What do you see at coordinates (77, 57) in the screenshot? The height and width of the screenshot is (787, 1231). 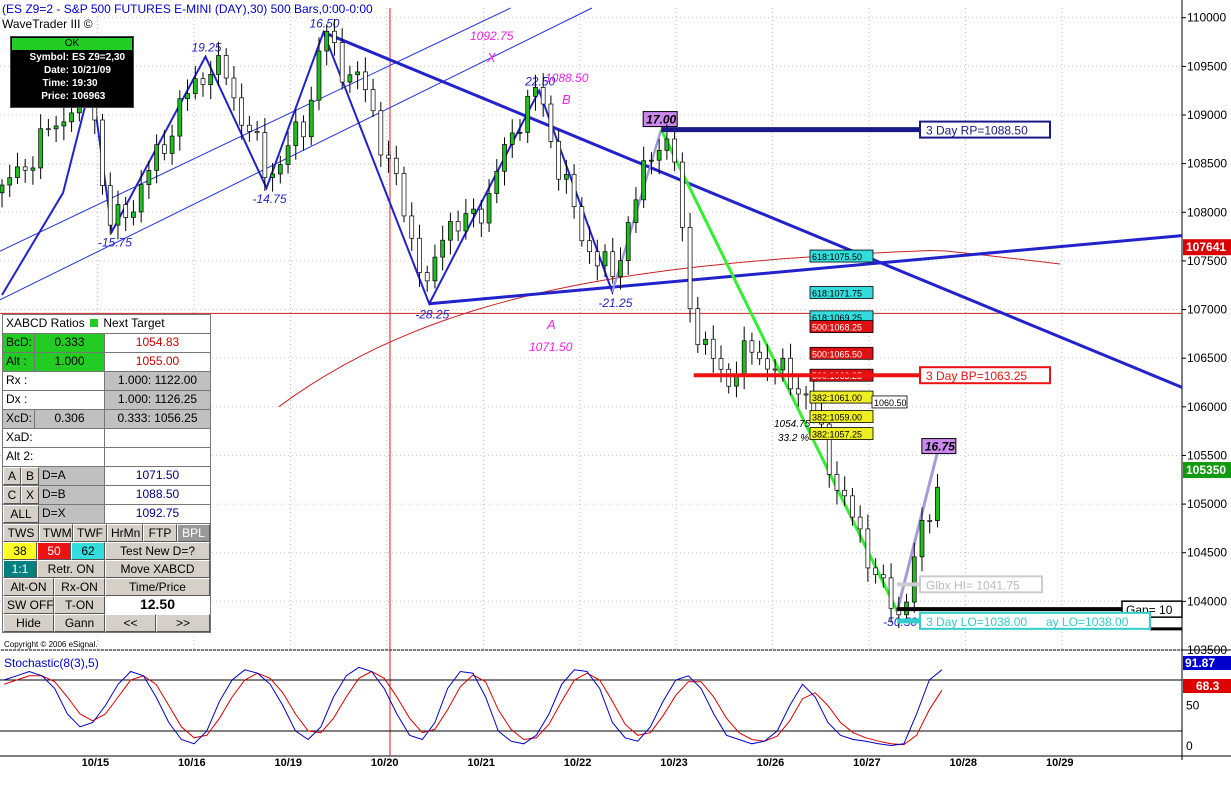 I see `info-row-symbol: Symbol: ES Z9=2,30` at bounding box center [77, 57].